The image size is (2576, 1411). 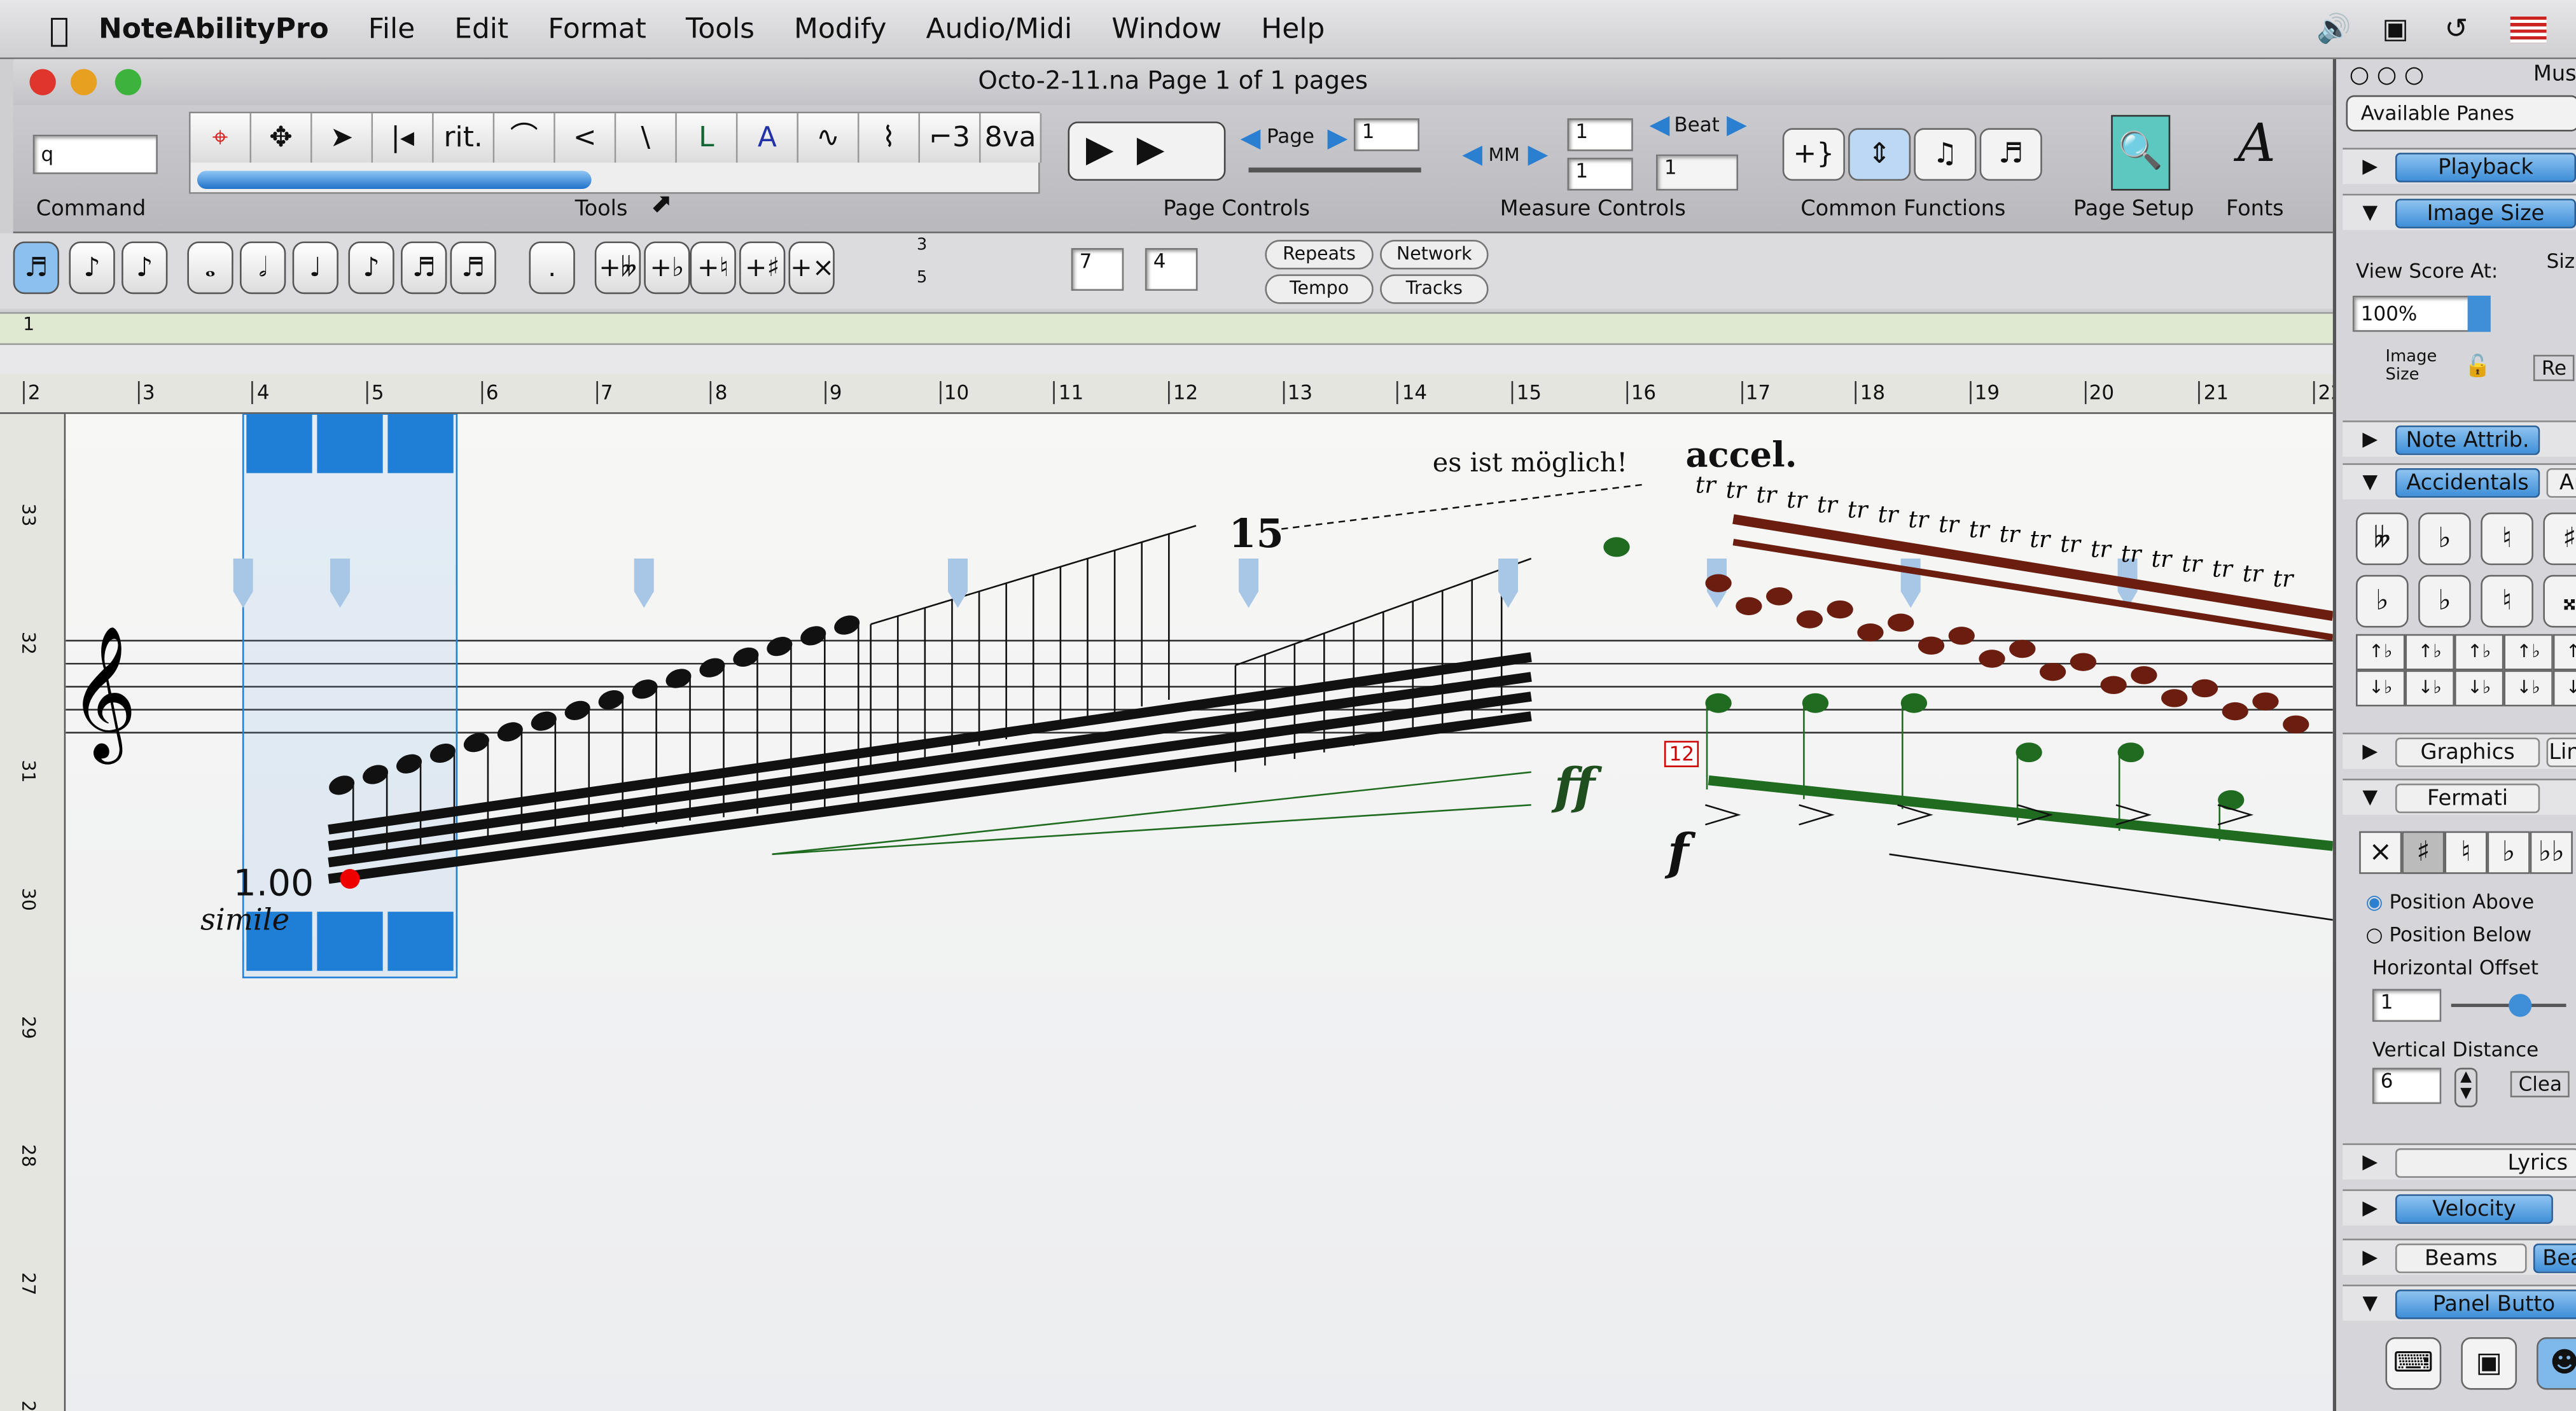 What do you see at coordinates (2461, 113) in the screenshot?
I see `available-panes-select: Available Panes` at bounding box center [2461, 113].